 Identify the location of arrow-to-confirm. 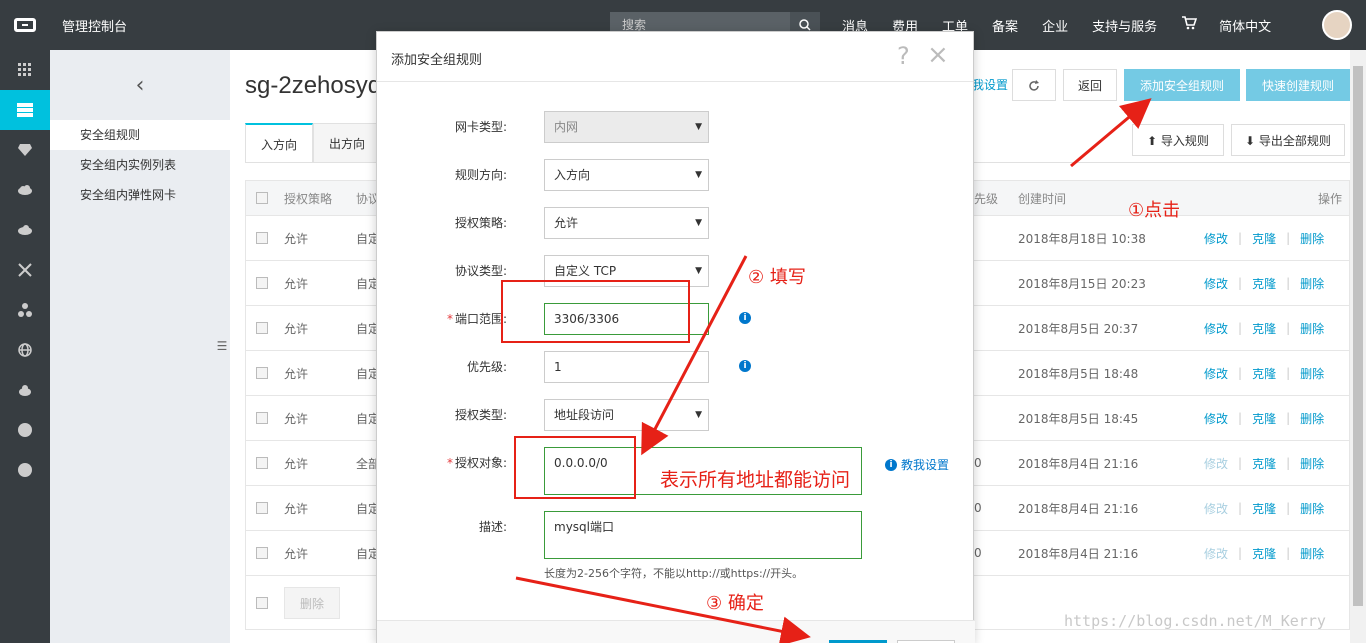
(663, 609).